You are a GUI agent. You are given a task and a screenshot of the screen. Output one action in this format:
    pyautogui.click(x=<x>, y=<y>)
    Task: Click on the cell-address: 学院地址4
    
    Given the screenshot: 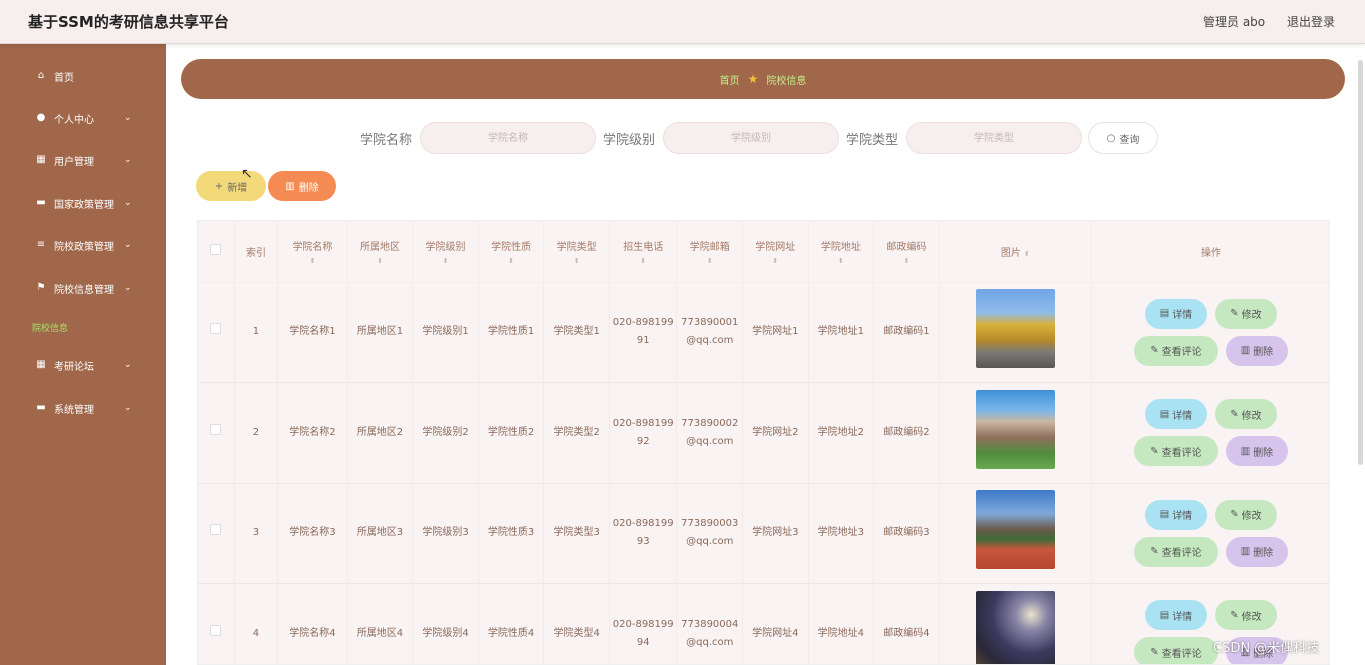 What is the action you would take?
    pyautogui.click(x=841, y=623)
    